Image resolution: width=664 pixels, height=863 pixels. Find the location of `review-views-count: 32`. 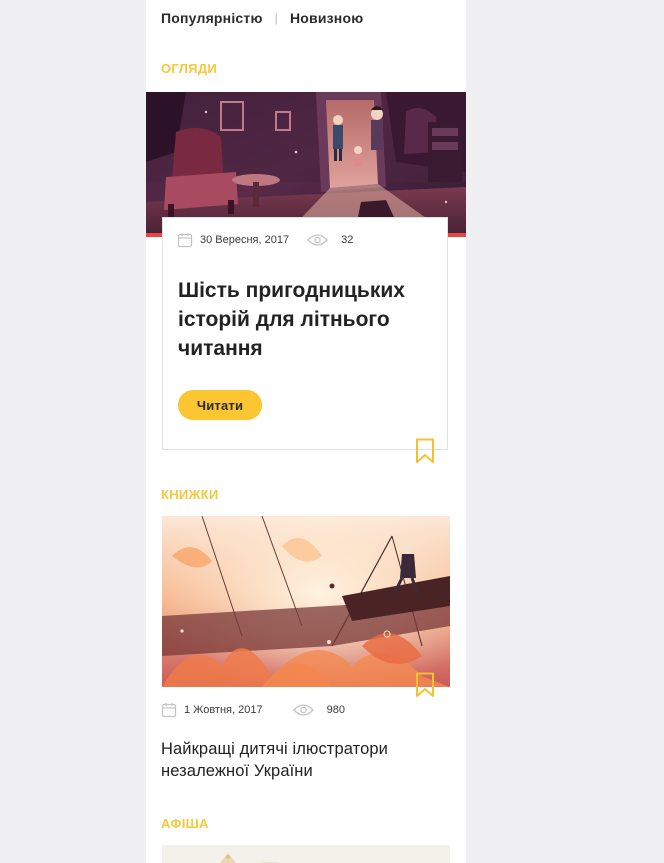

review-views-count: 32 is located at coordinates (347, 240).